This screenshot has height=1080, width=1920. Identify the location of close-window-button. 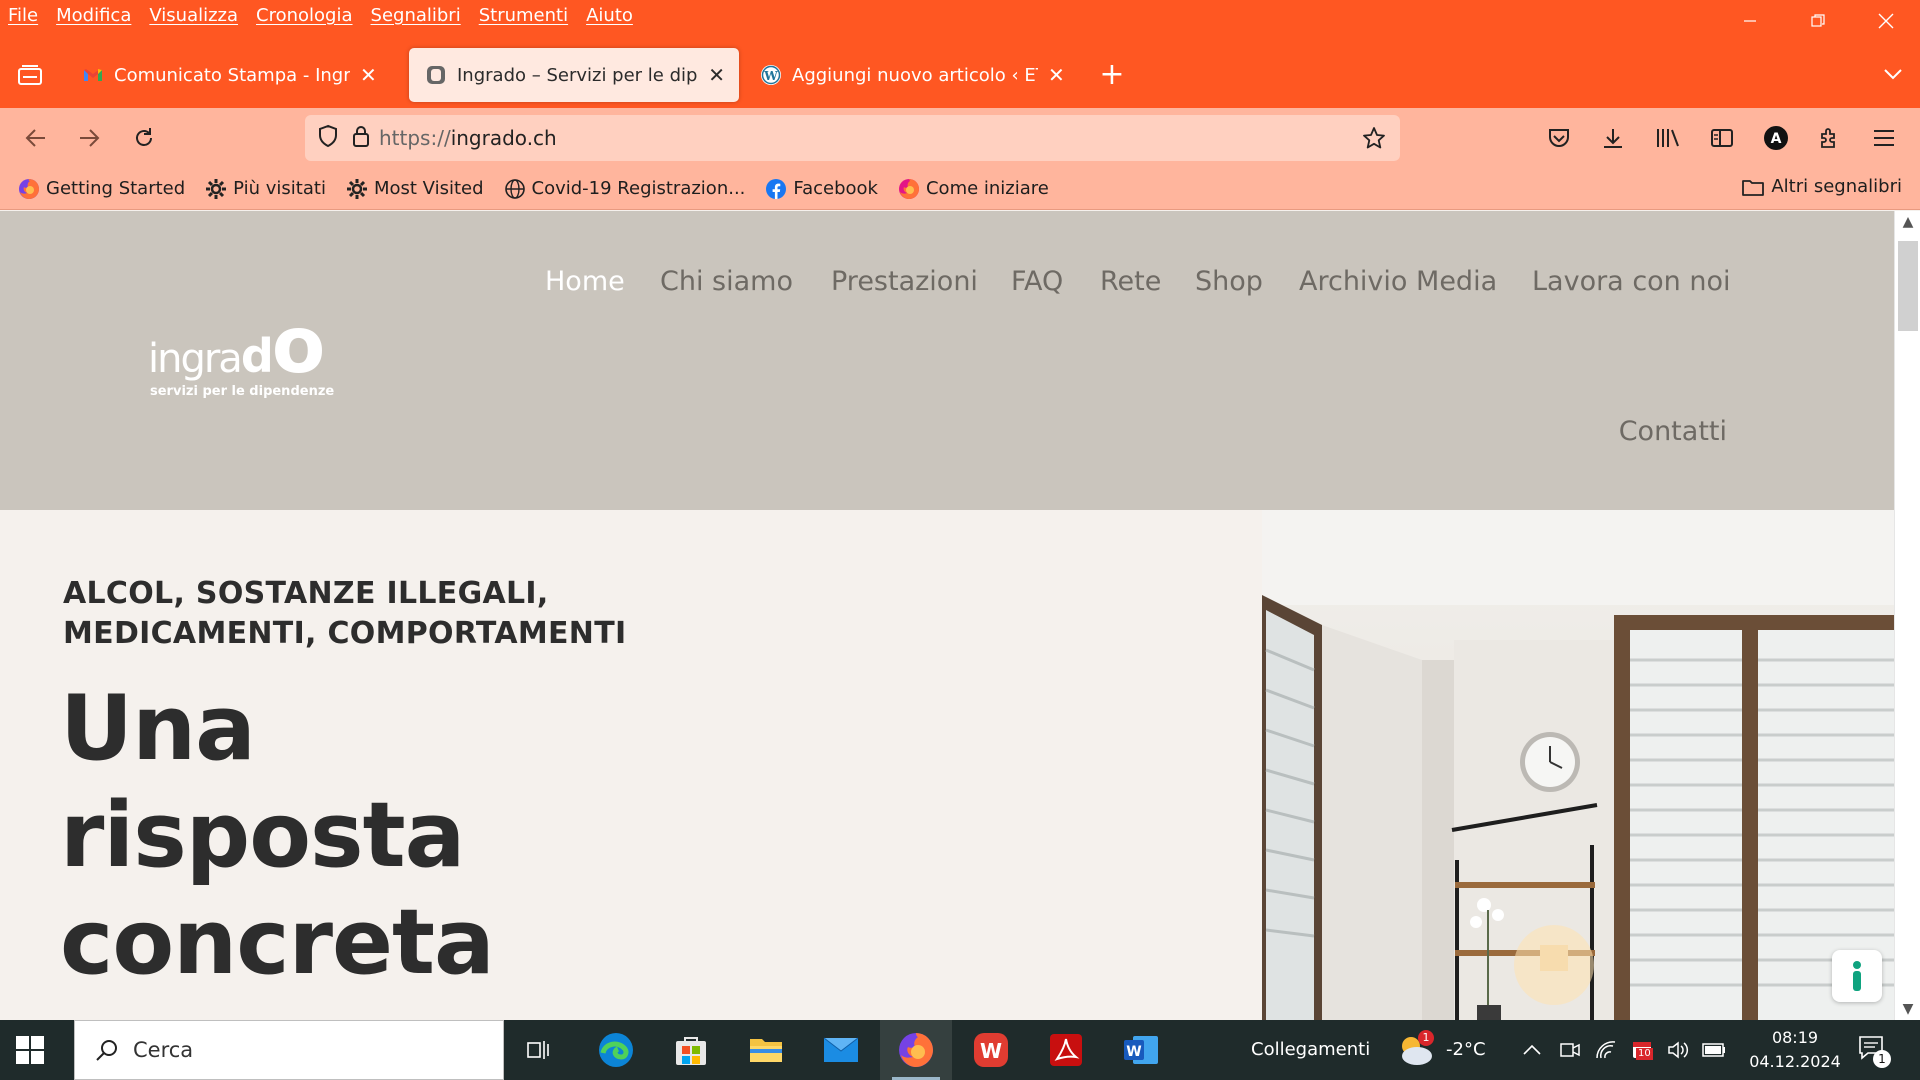
(1886, 21).